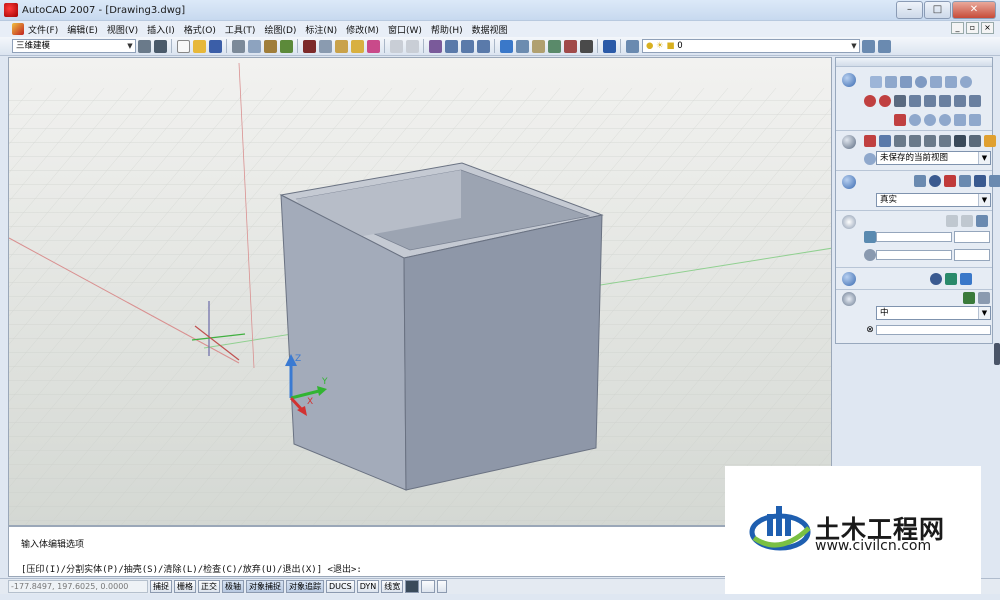 The height and width of the screenshot is (600, 1000). Describe the element at coordinates (972, 28) in the screenshot. I see `doc-restore-button: ▫` at that location.